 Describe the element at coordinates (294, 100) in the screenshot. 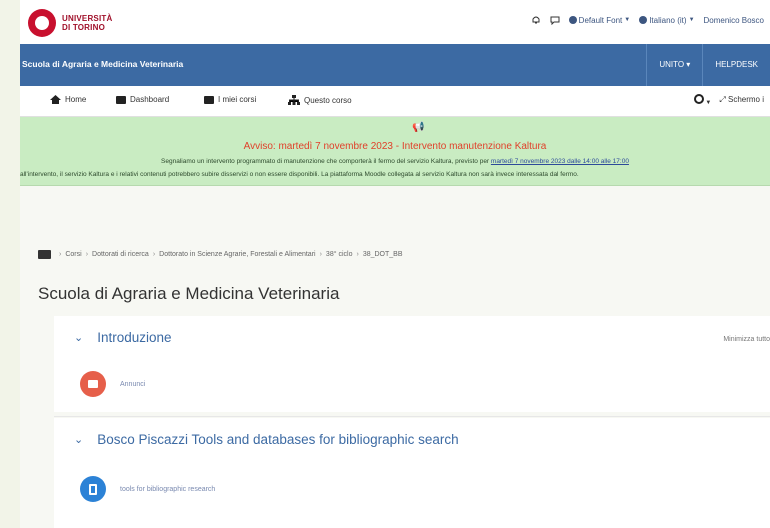

I see `sitemap-icon` at that location.